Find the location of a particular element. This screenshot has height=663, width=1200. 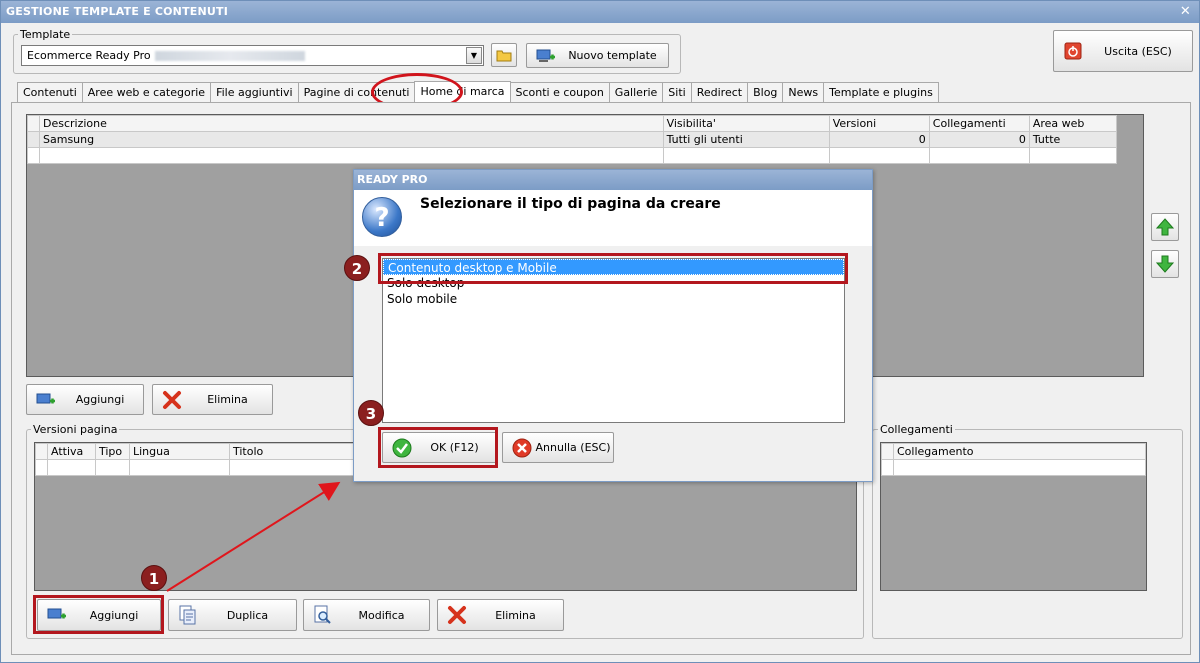

col-visibilita: Visibilita' is located at coordinates (746, 123).